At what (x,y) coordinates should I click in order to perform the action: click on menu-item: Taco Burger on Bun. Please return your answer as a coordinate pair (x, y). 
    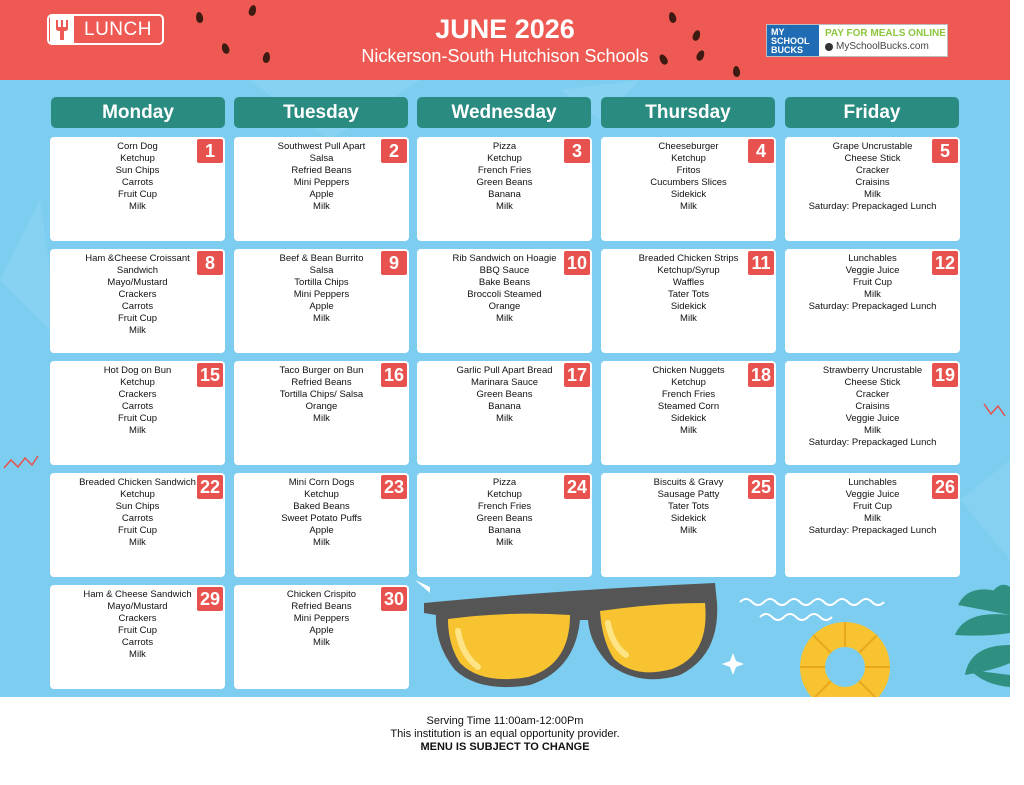
    Looking at the image, I should click on (321, 370).